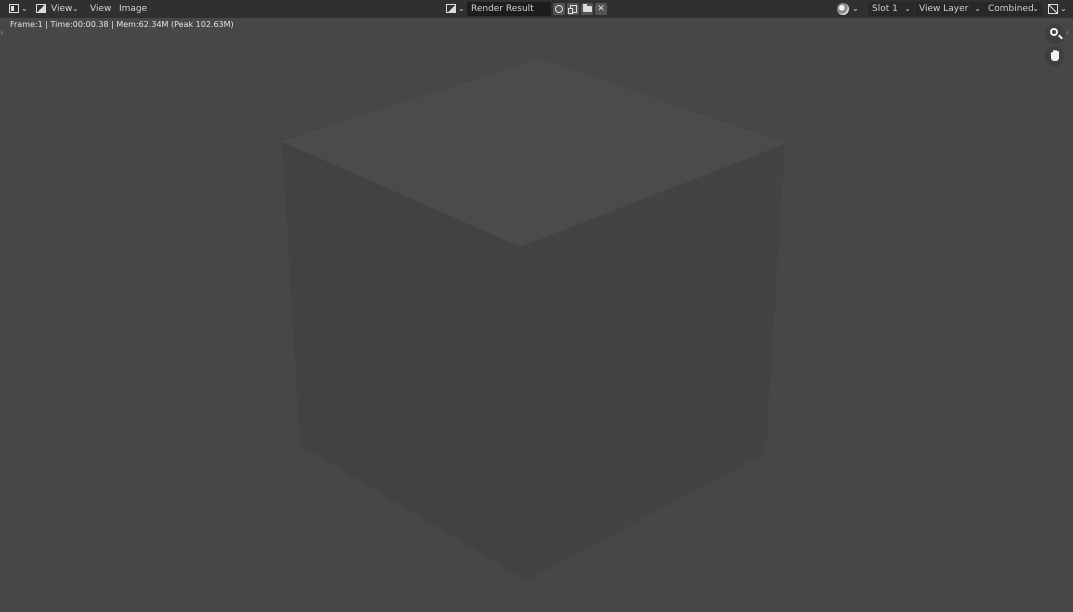  Describe the element at coordinates (14, 8) in the screenshot. I see `image-editor-icon` at that location.